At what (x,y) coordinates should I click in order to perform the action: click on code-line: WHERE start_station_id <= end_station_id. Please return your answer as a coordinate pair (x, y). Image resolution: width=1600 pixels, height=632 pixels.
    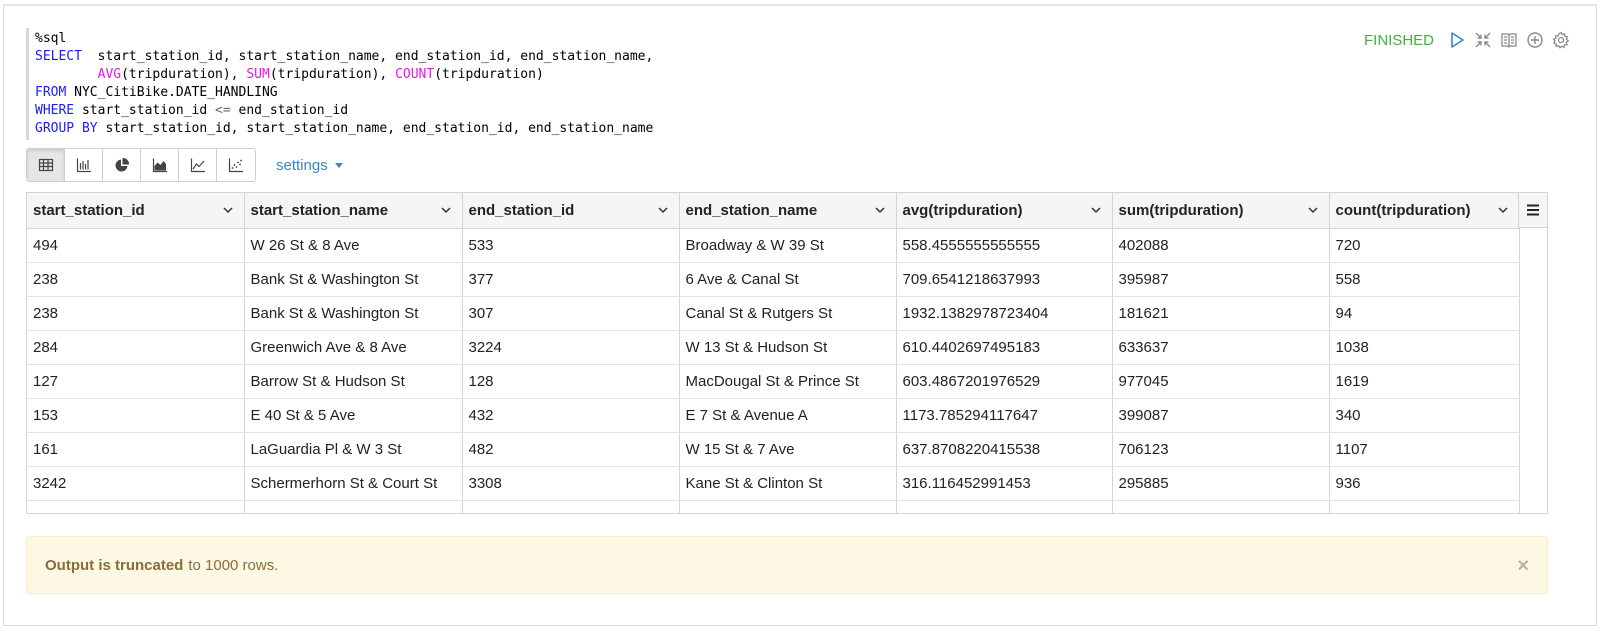
    Looking at the image, I should click on (480, 111).